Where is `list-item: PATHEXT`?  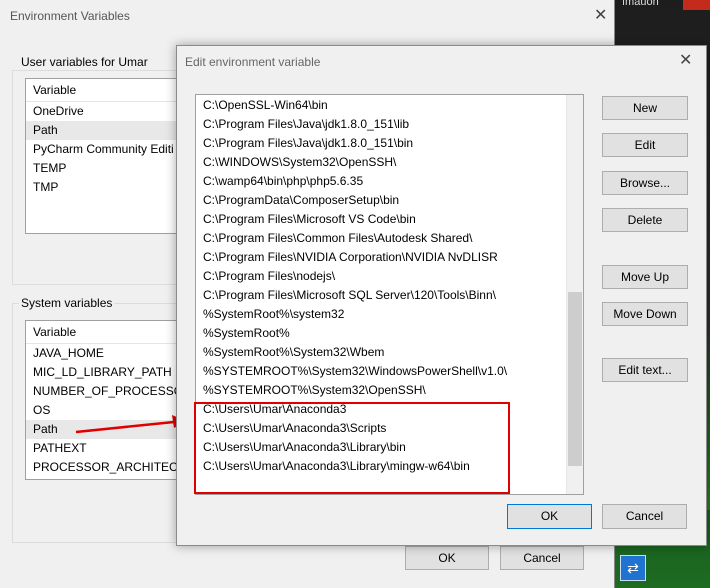
list-item: PATHEXT is located at coordinates (105, 448).